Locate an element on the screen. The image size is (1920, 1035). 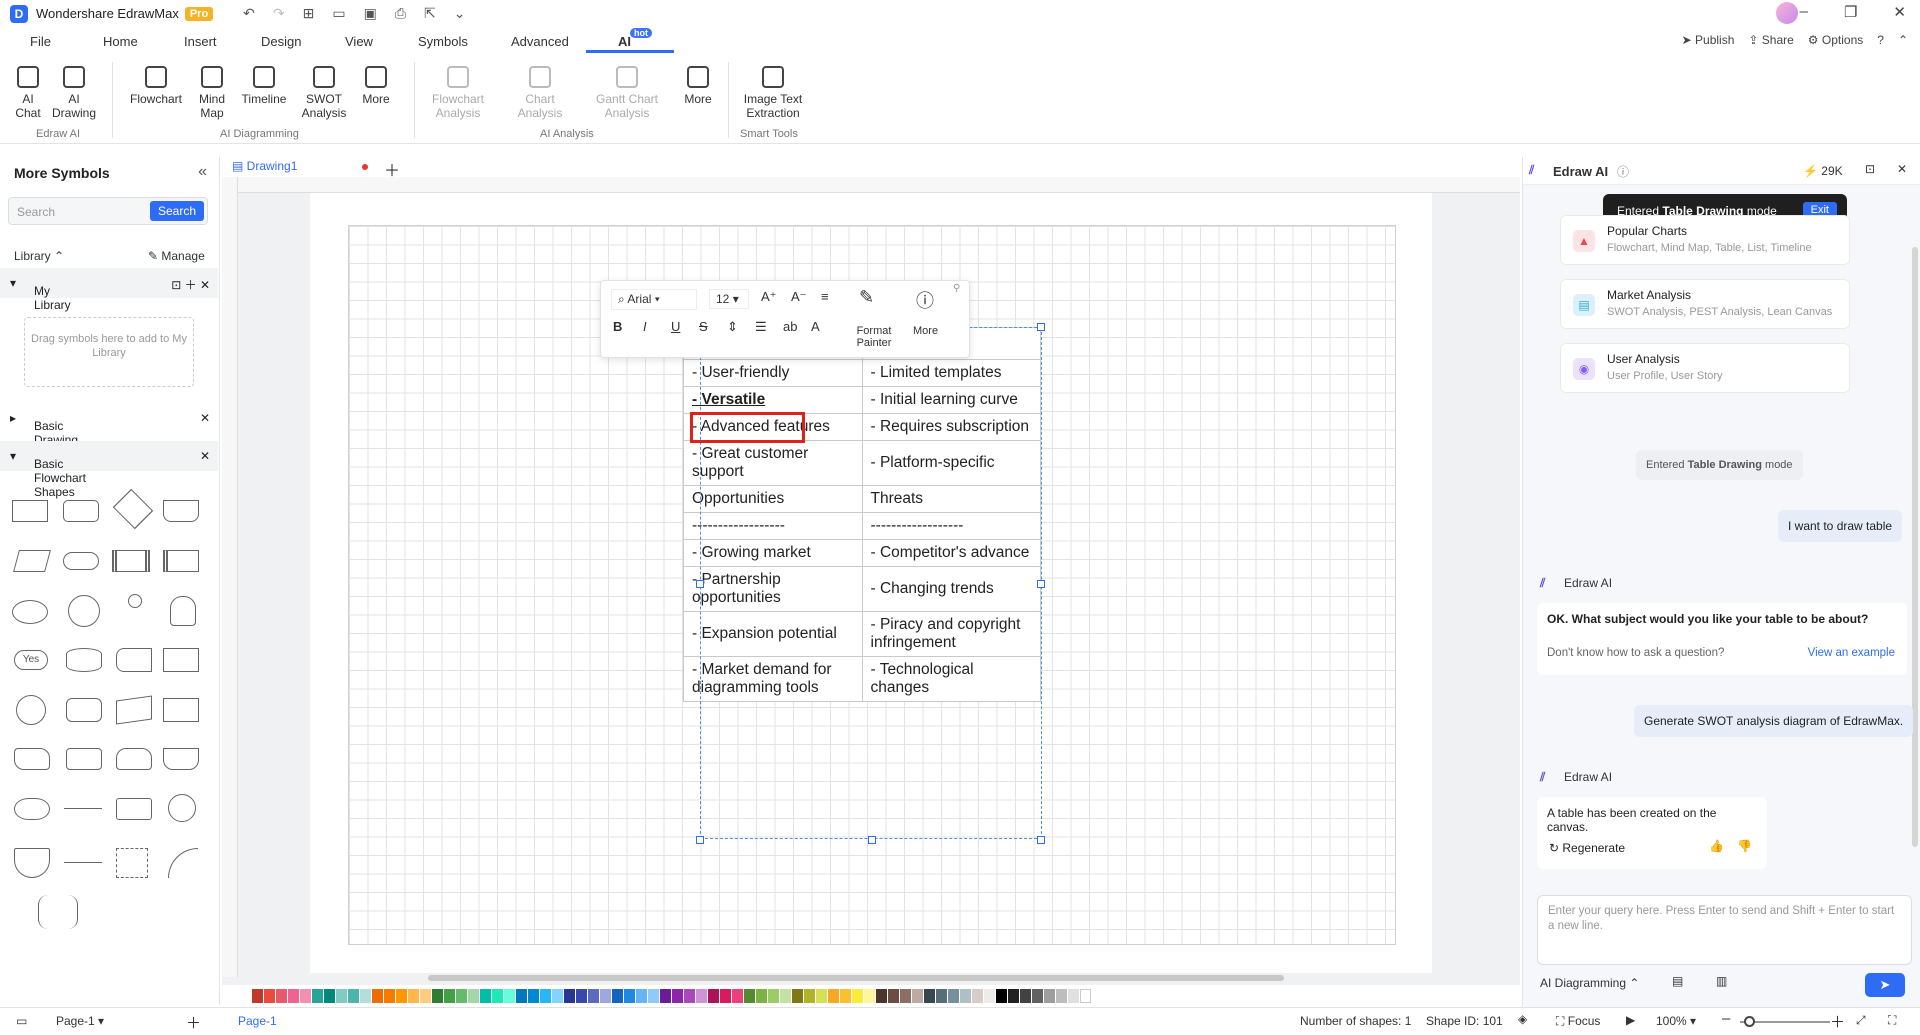
my-library-actions: ⊡ ＋ ✕ is located at coordinates (190, 284).